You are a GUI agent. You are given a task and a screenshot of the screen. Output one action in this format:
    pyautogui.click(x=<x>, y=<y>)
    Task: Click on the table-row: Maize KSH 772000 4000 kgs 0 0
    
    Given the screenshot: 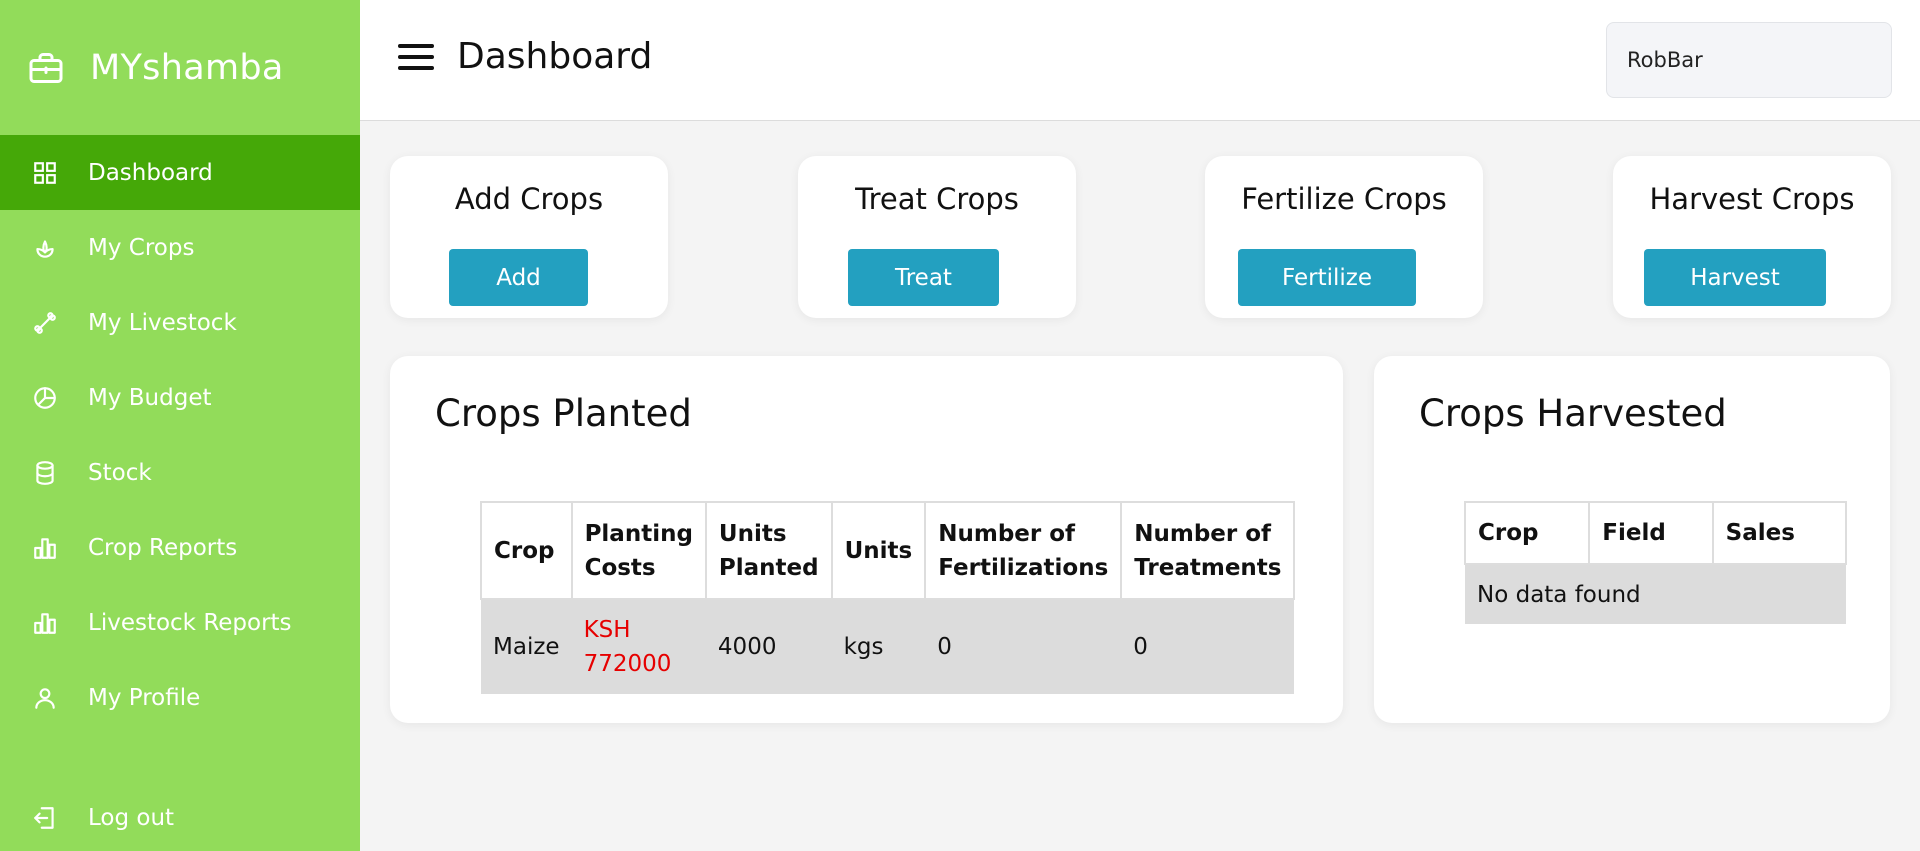 What is the action you would take?
    pyautogui.click(x=888, y=646)
    